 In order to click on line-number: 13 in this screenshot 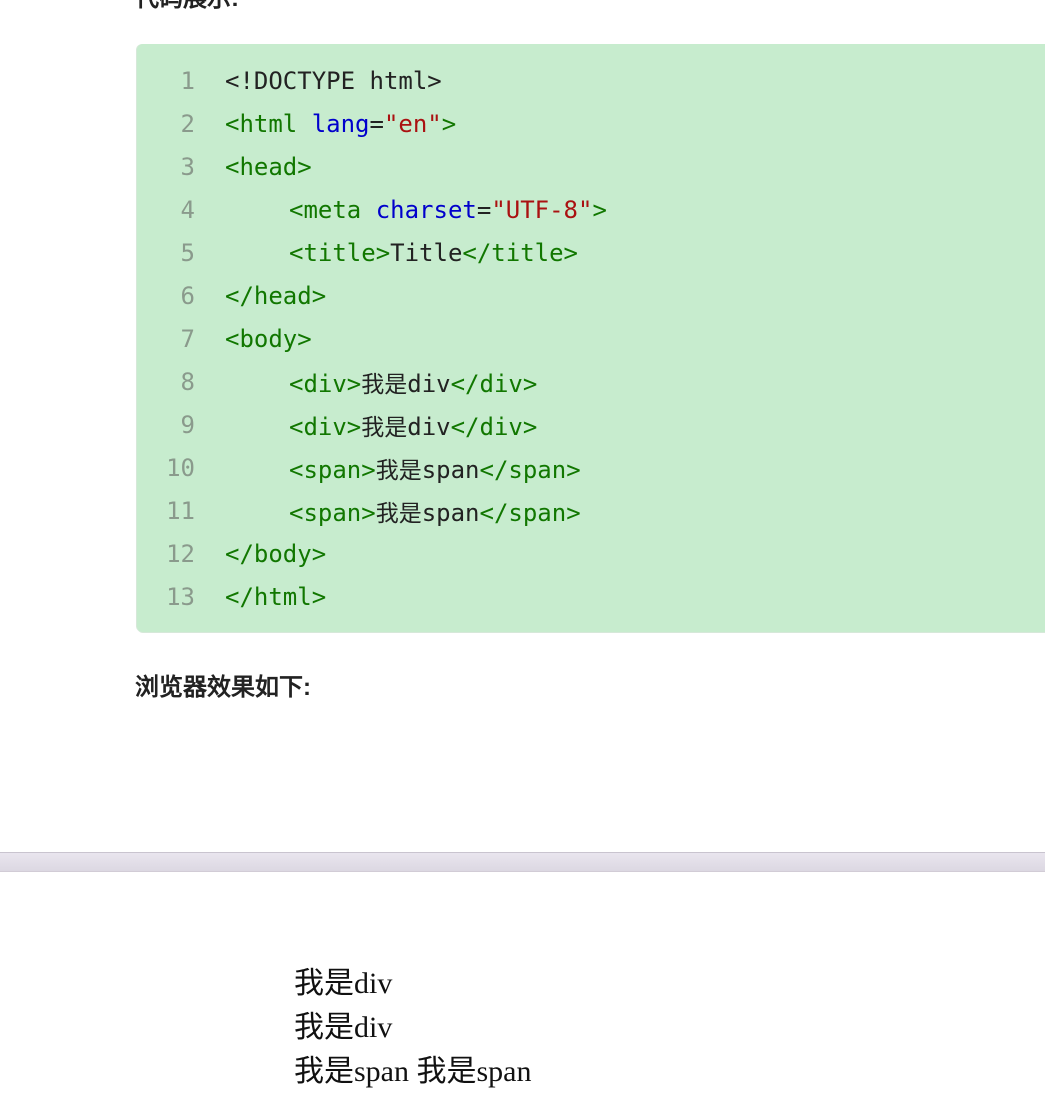, I will do `click(180, 596)`.